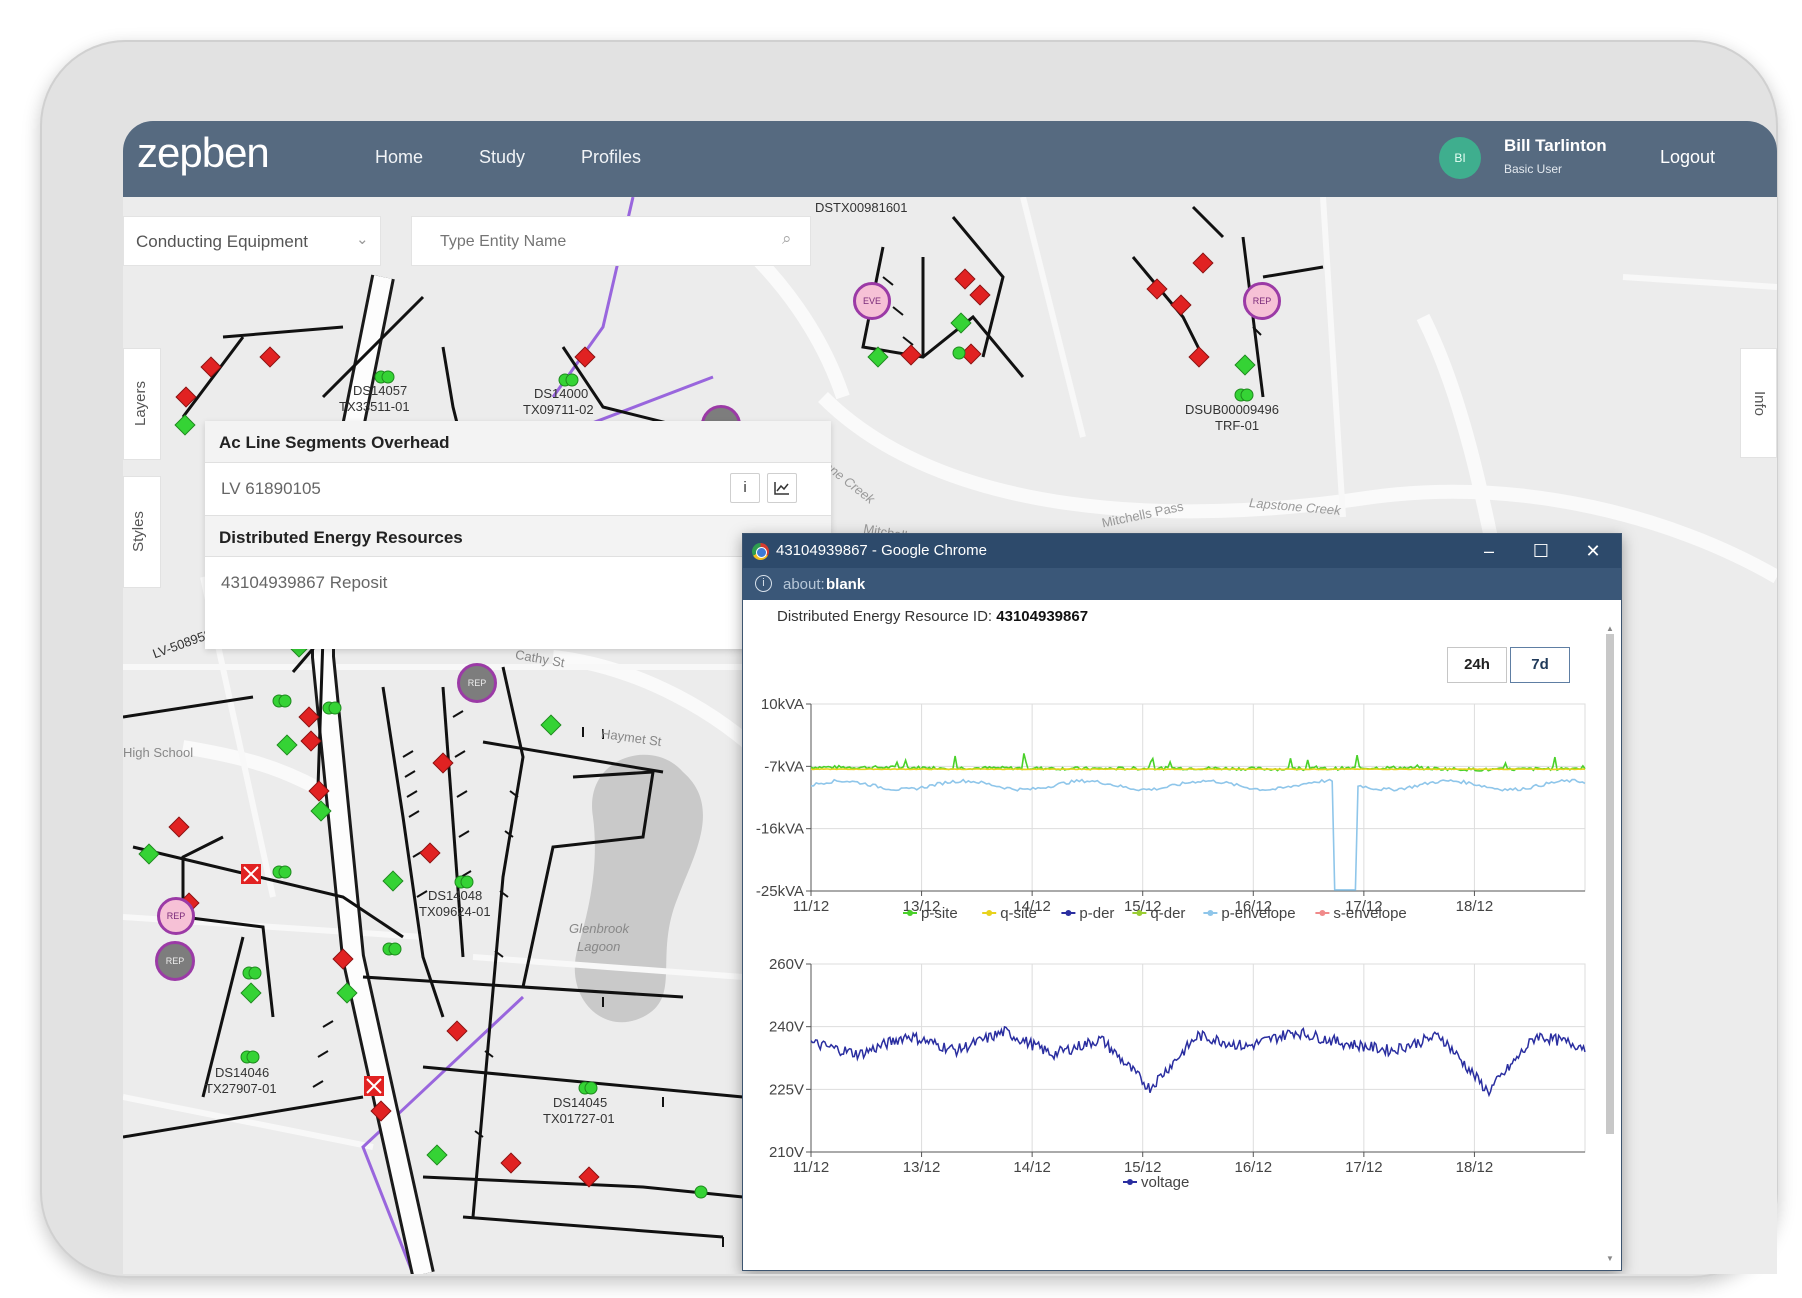  I want to click on tab-layers: Layers, so click(142, 404).